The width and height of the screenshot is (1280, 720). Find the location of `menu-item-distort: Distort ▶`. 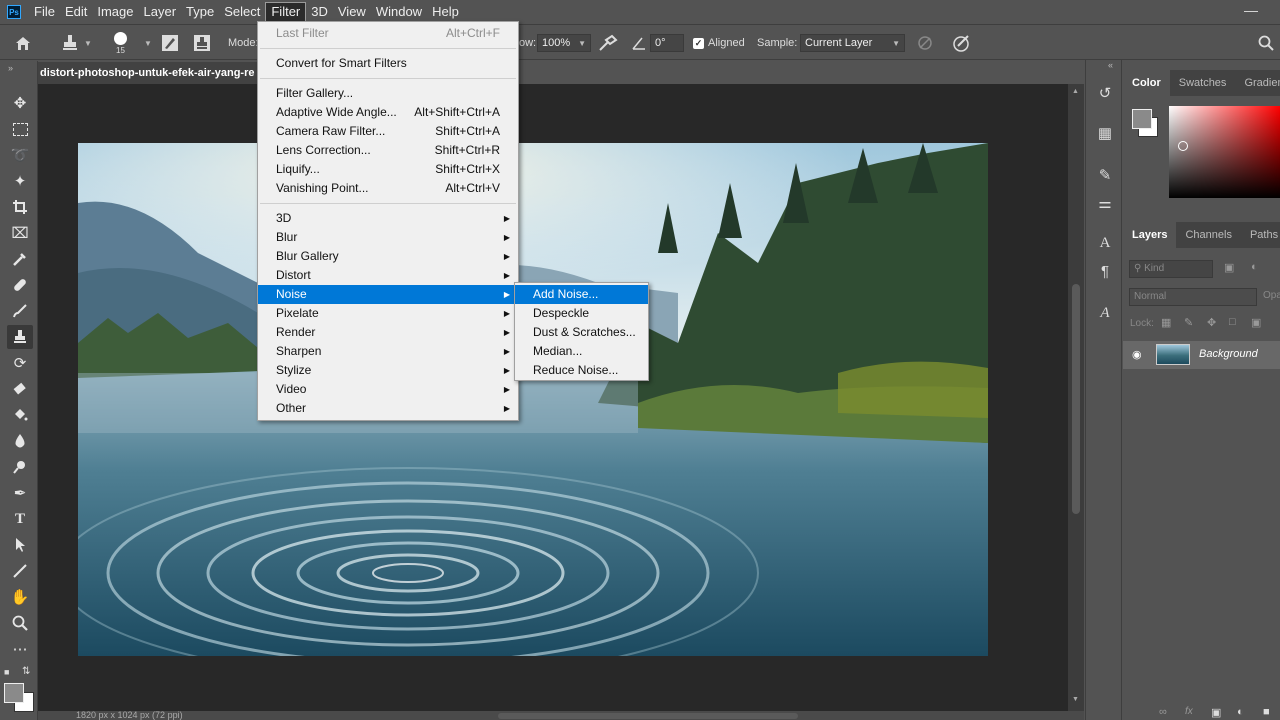

menu-item-distort: Distort ▶ is located at coordinates (388, 275).